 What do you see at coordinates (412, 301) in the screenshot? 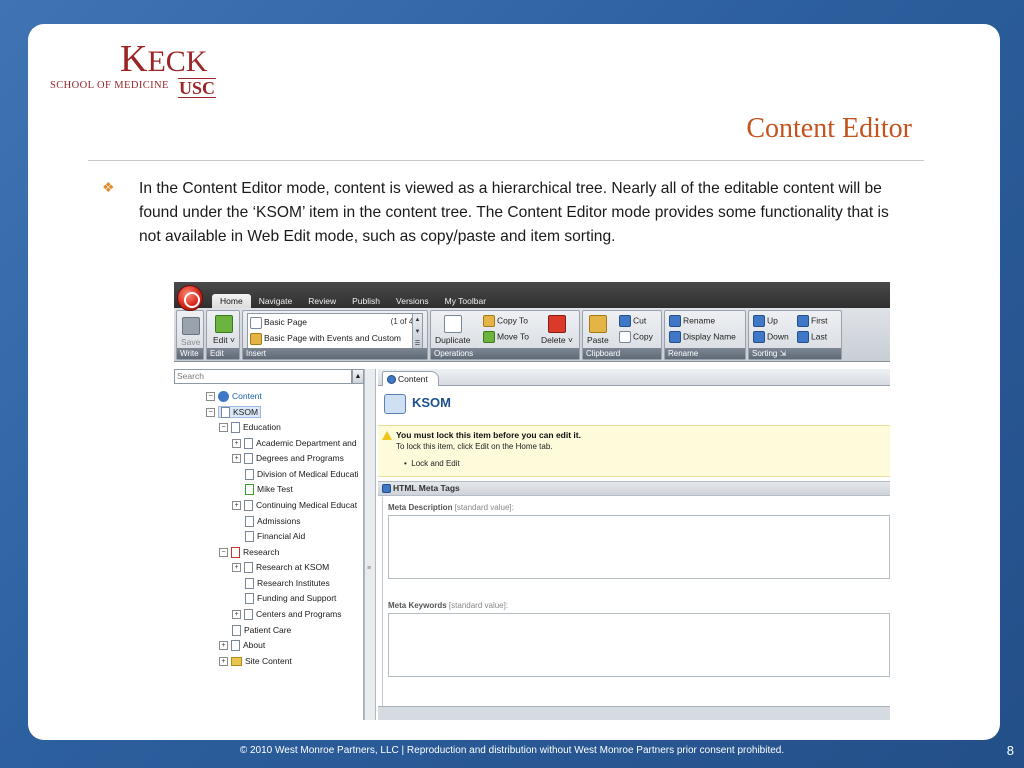
I see `tab-versions: Versions` at bounding box center [412, 301].